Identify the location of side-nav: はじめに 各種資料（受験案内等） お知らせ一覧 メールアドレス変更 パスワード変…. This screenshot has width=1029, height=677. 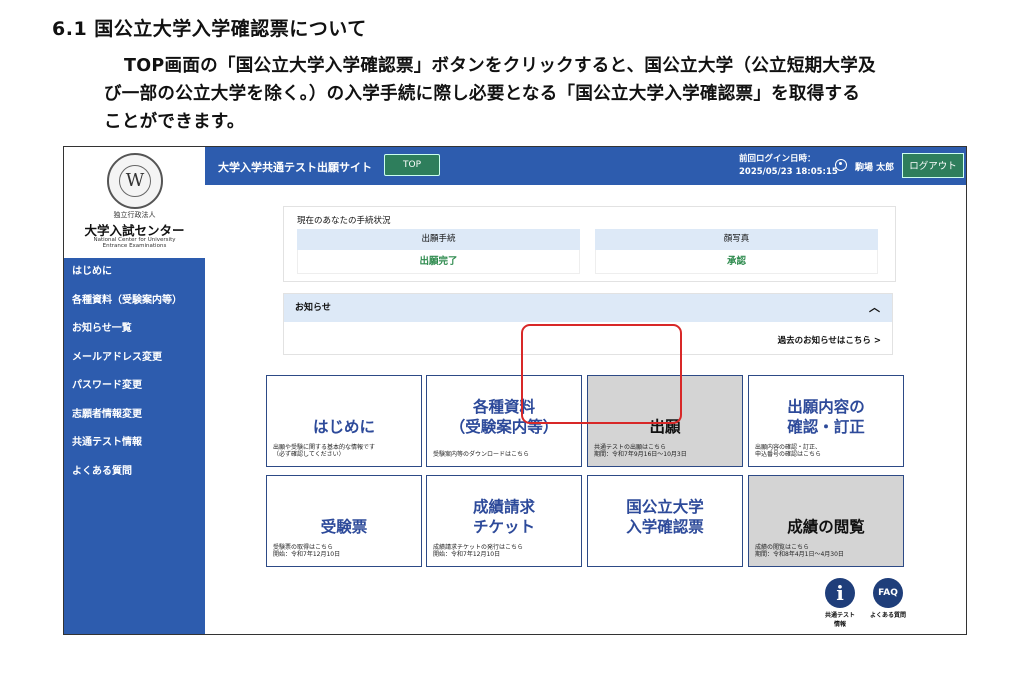
(134, 446).